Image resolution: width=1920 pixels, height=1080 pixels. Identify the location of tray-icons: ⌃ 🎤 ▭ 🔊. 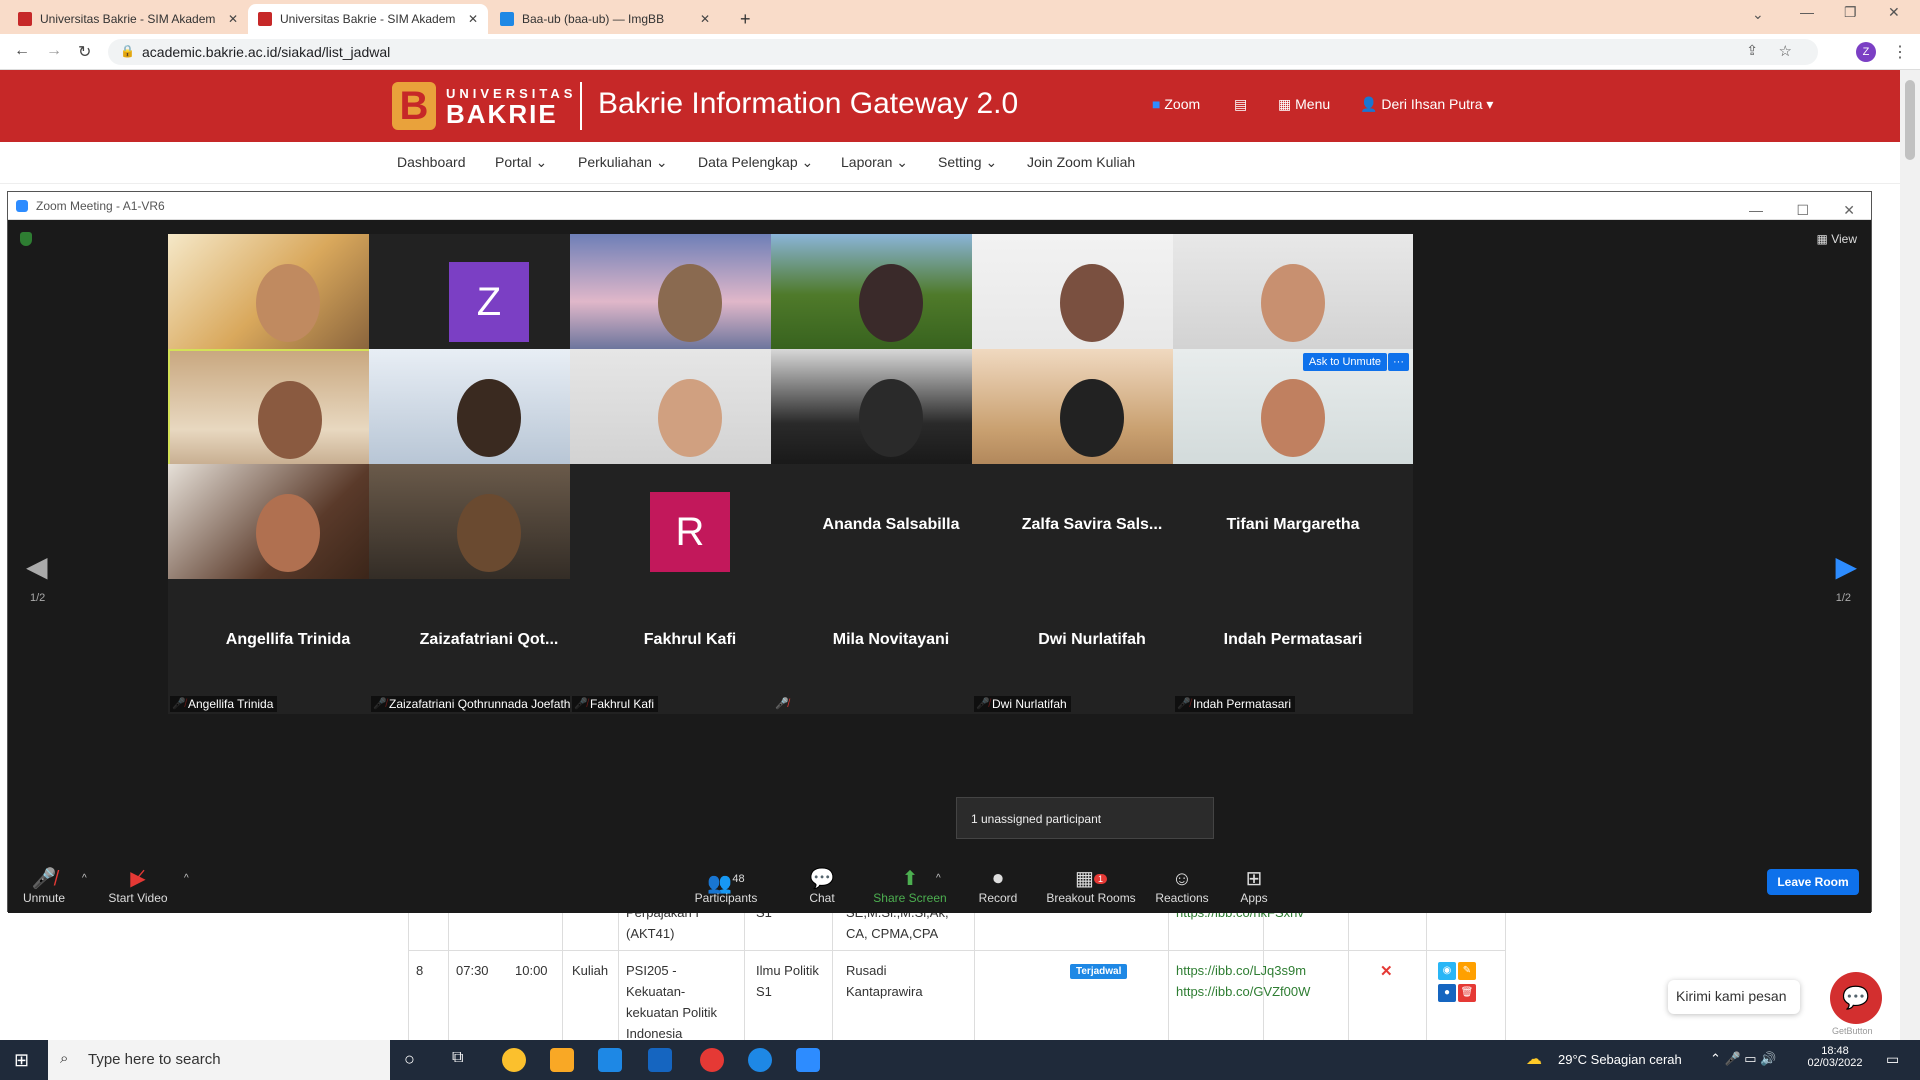
(1743, 1059).